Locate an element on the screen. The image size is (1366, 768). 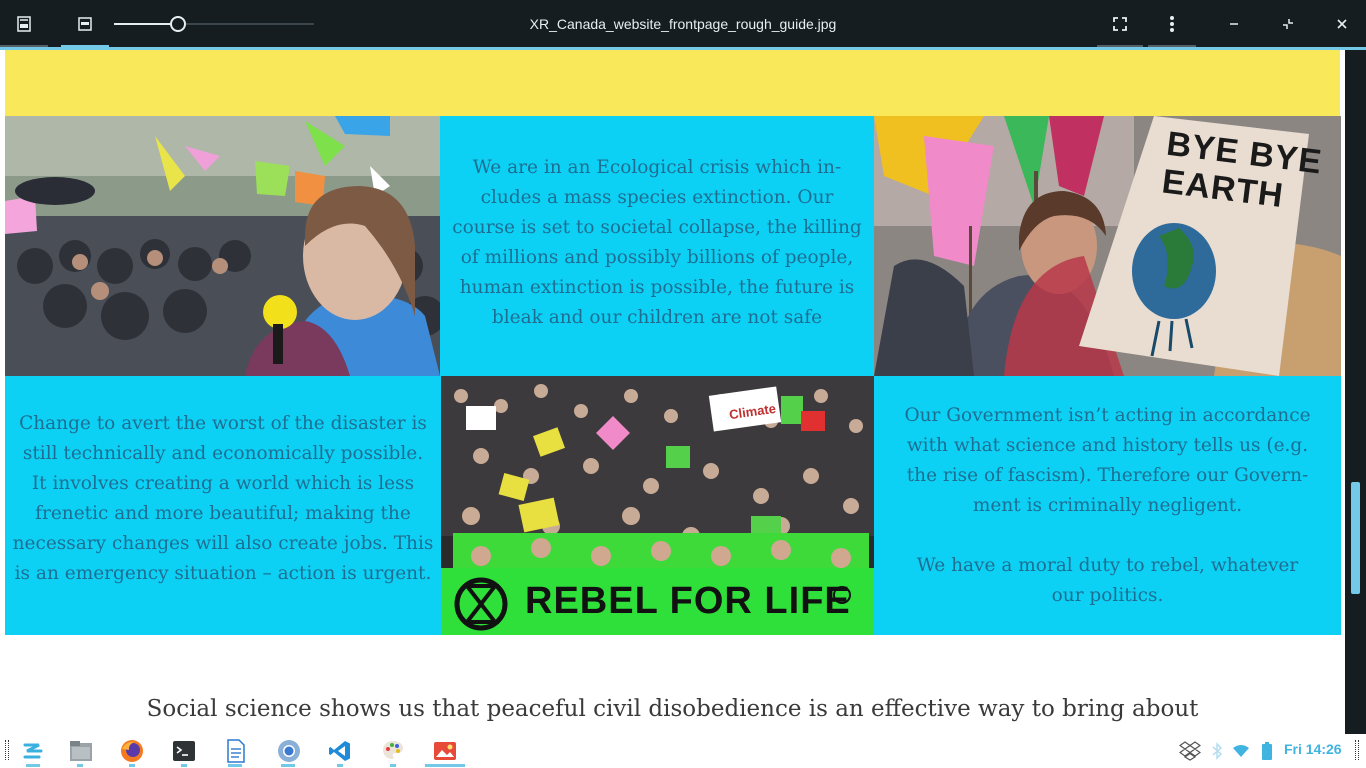
zorin-menu-icon is located at coordinates (33, 751).